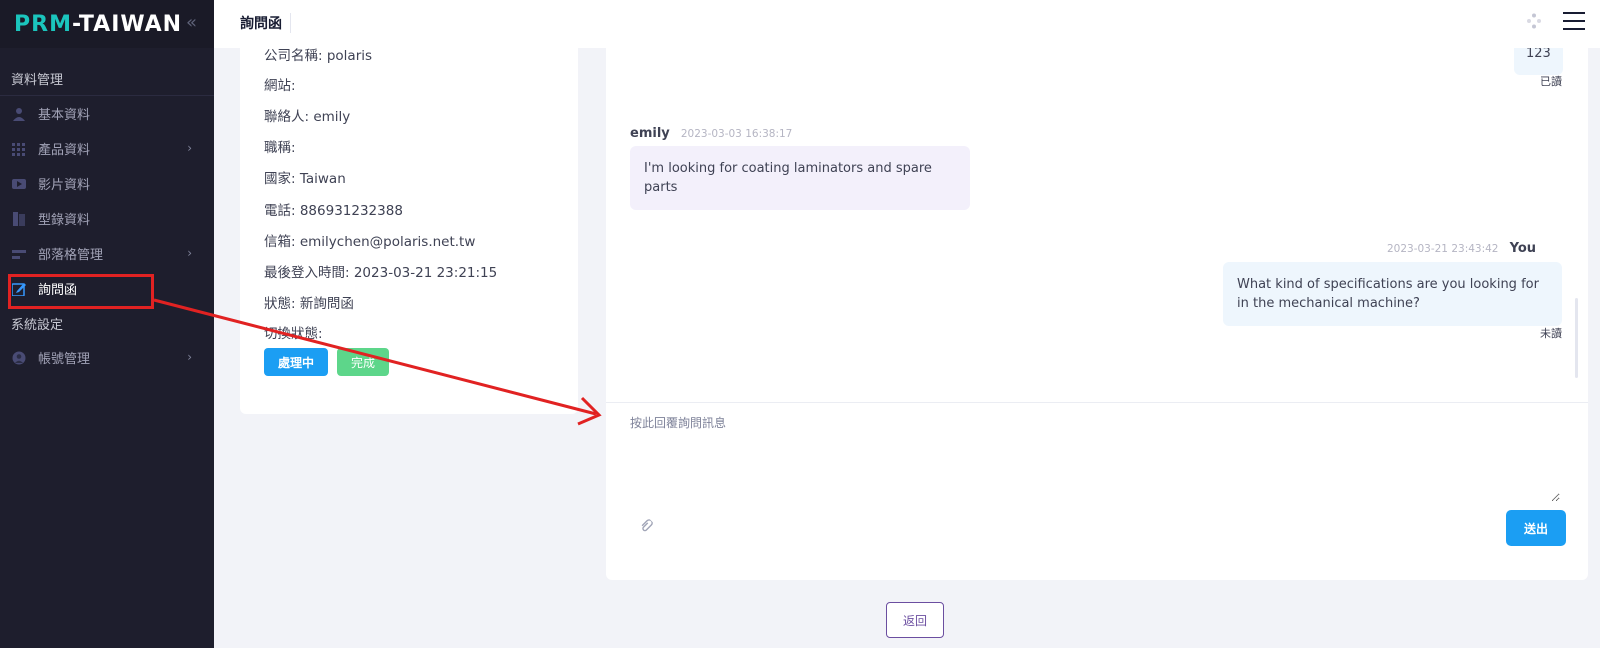  I want to click on sidebar-collapse-icon: «, so click(191, 22).